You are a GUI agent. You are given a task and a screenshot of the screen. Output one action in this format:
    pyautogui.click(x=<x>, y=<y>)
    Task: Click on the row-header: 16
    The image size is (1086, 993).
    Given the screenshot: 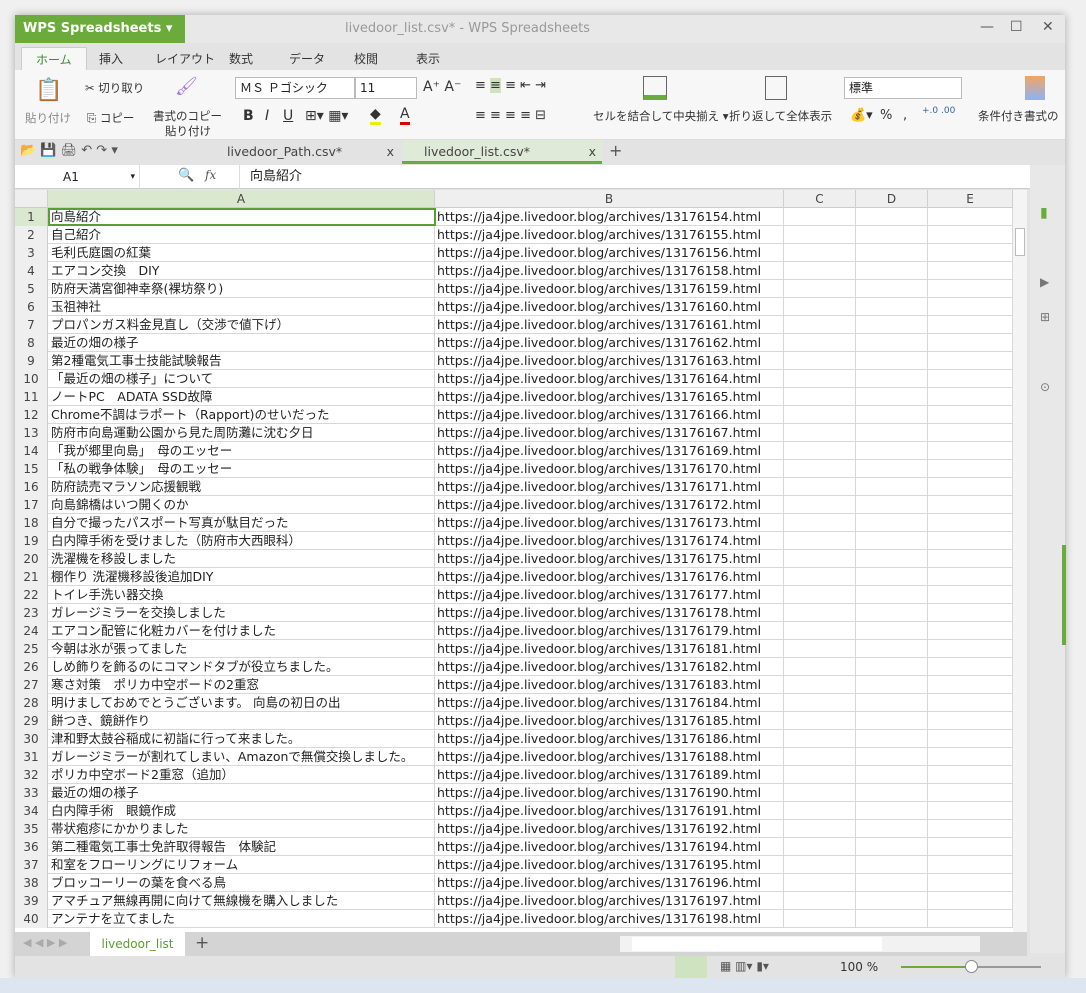 What is the action you would take?
    pyautogui.click(x=31, y=487)
    